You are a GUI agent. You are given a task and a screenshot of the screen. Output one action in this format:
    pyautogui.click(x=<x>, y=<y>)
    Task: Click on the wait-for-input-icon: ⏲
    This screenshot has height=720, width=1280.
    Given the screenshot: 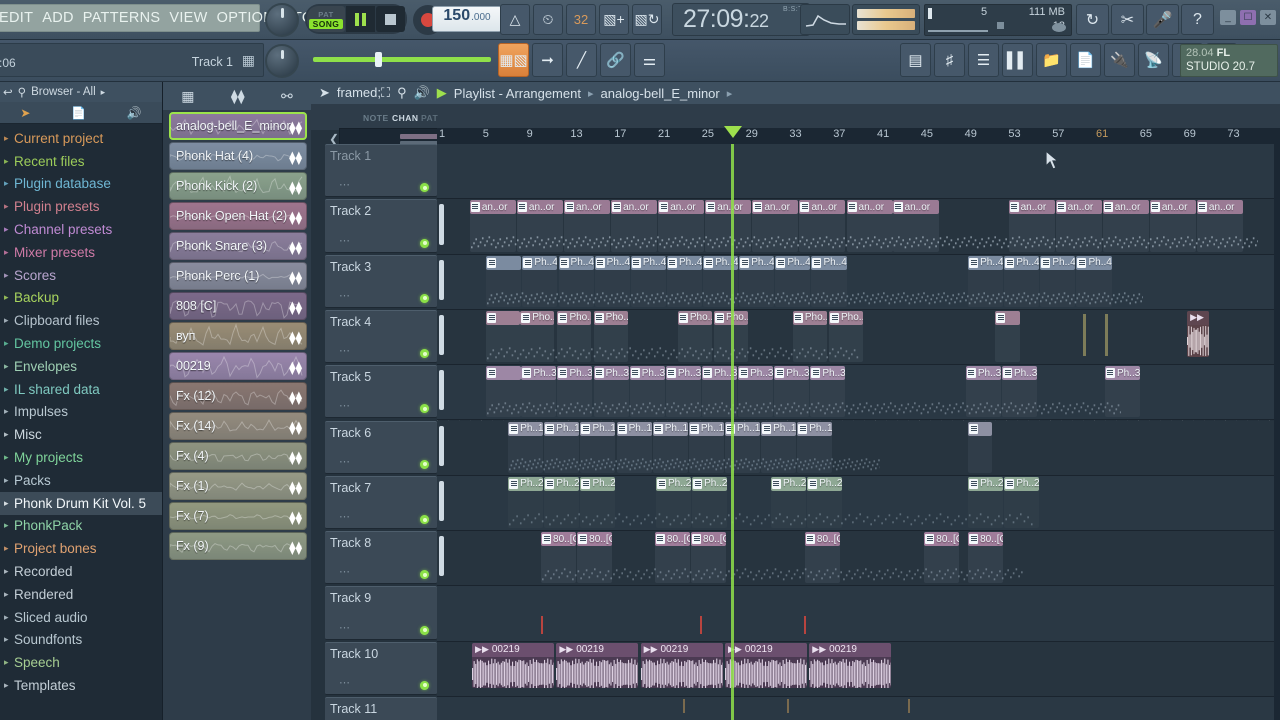 What is the action you would take?
    pyautogui.click(x=548, y=19)
    